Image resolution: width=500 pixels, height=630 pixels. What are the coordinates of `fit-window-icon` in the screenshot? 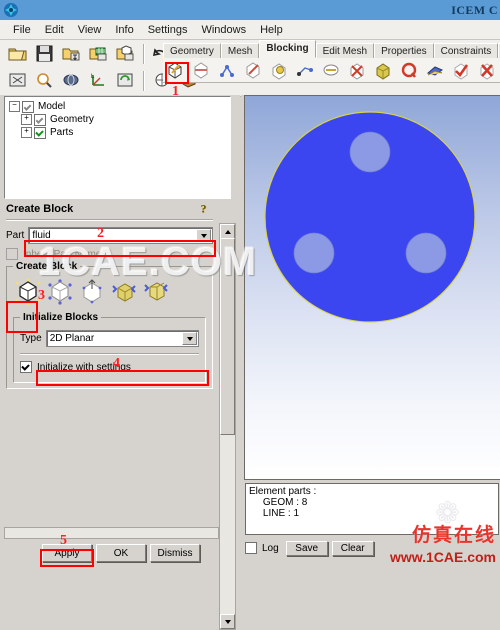 It's located at (17, 80).